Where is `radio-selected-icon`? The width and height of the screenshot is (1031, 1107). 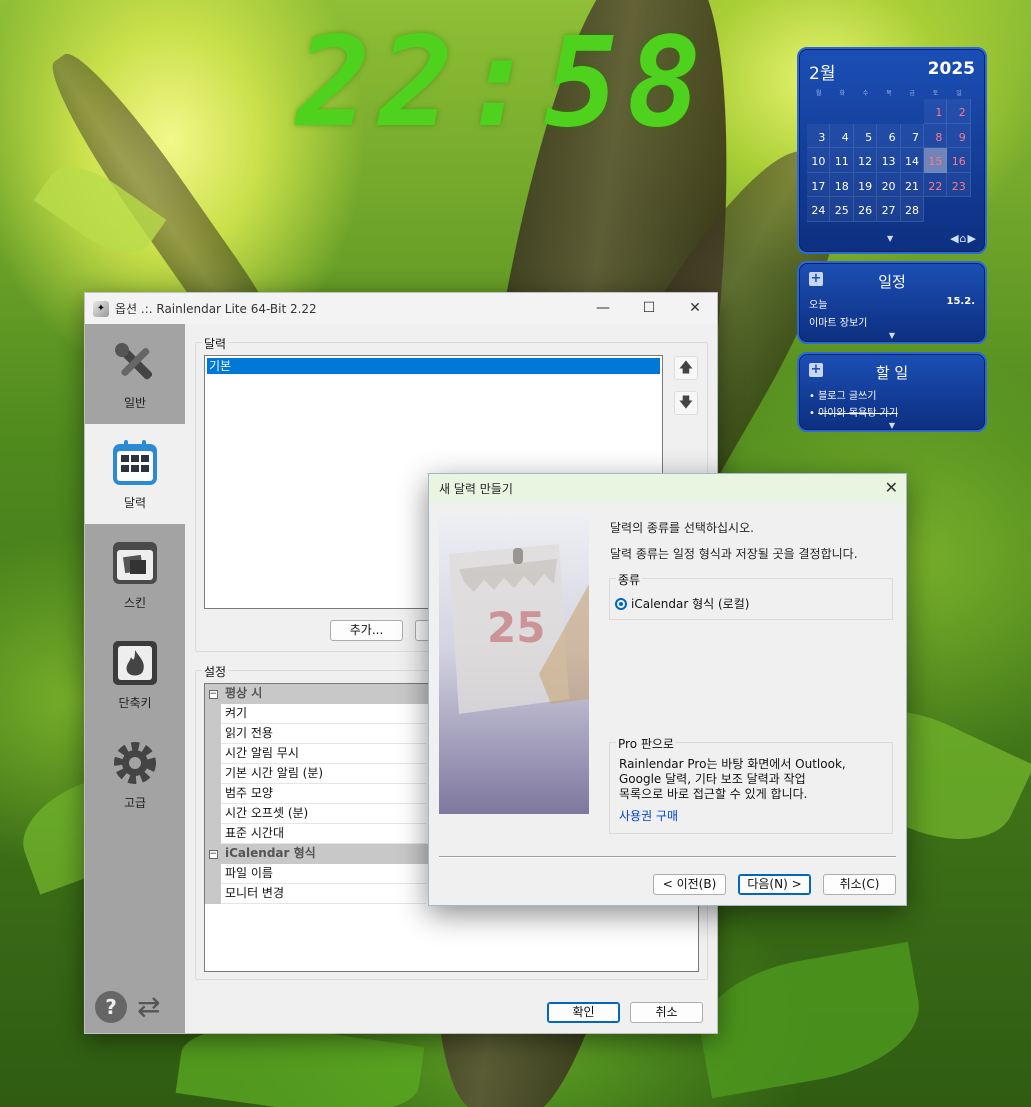
radio-selected-icon is located at coordinates (621, 604).